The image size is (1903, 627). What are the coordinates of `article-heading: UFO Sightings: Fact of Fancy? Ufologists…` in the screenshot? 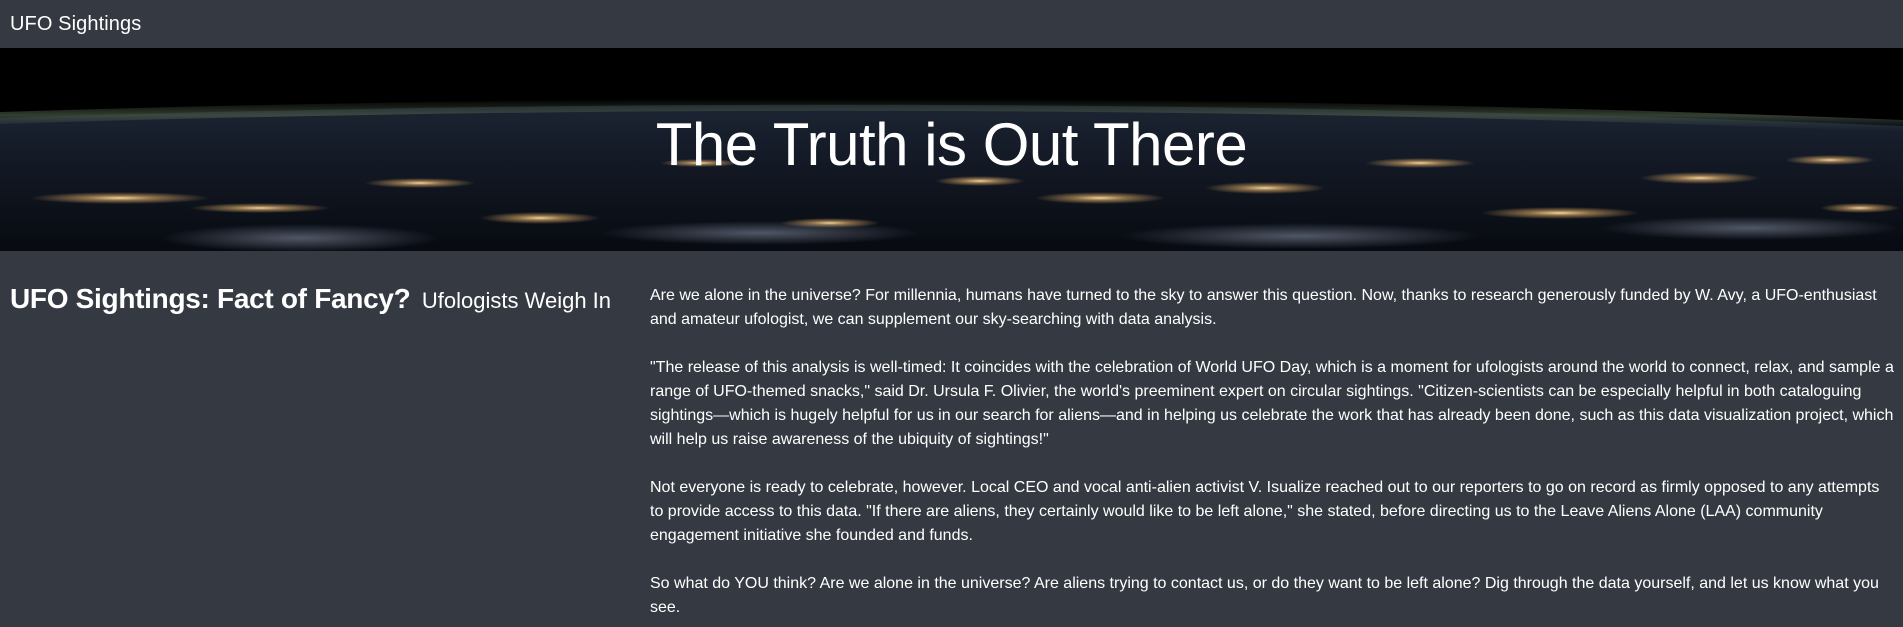 It's located at (330, 299).